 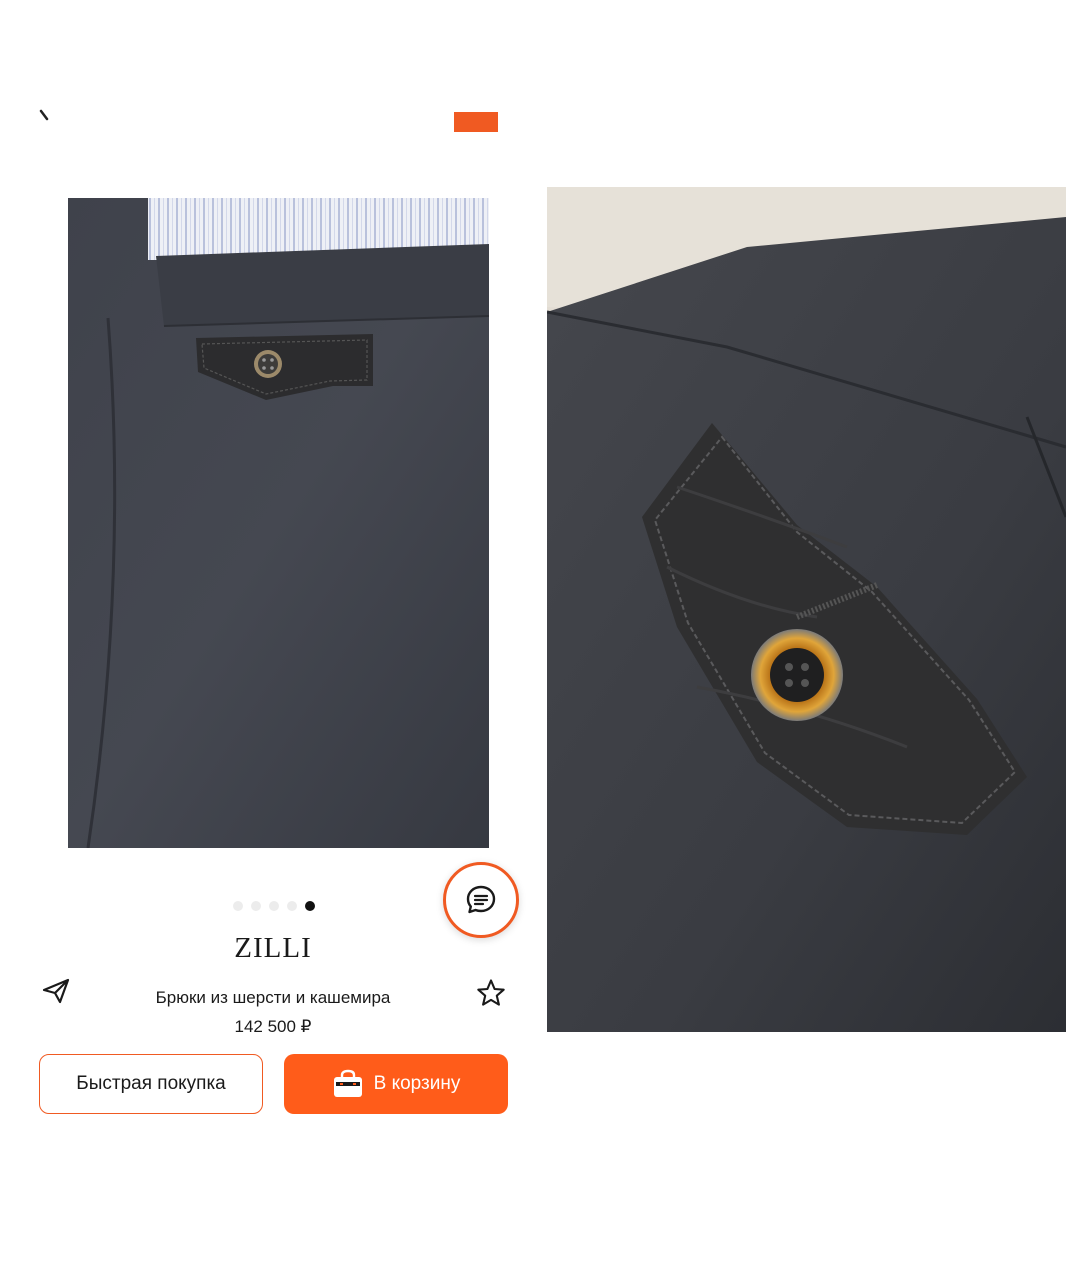 What do you see at coordinates (273, 1026) in the screenshot?
I see `product-price: 142 500 ₽` at bounding box center [273, 1026].